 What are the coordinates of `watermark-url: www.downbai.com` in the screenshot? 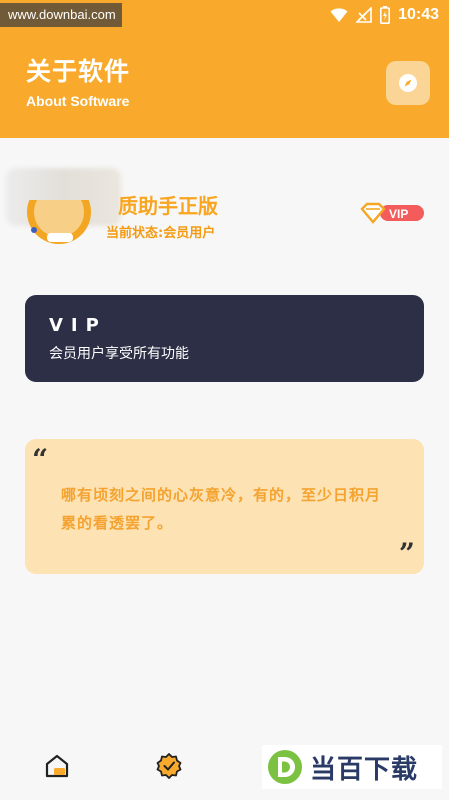 It's located at (61, 15).